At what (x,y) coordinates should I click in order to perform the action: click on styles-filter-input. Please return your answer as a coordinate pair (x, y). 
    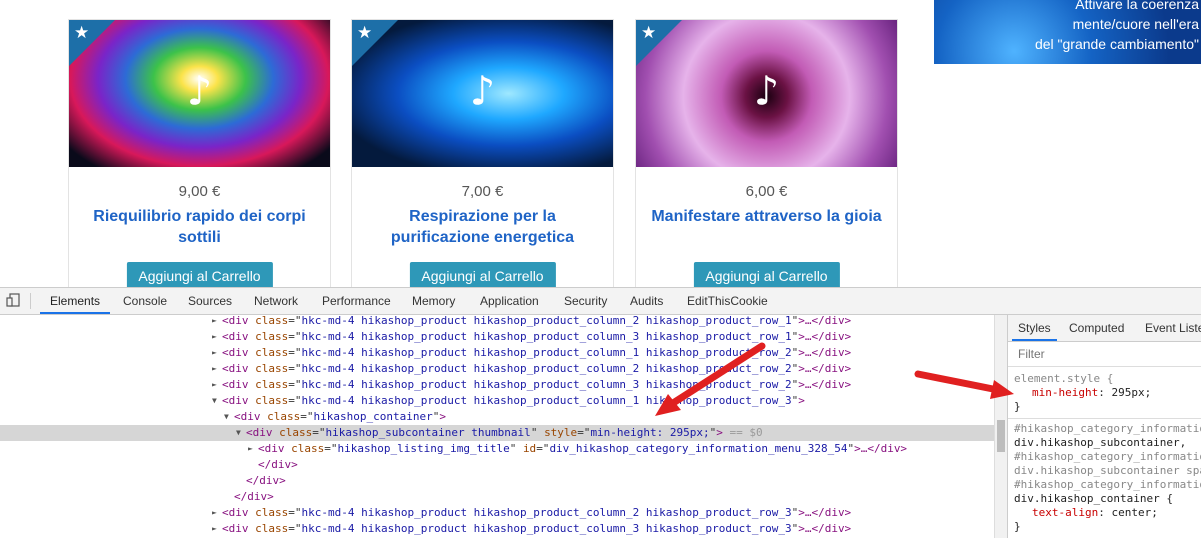
    Looking at the image, I should click on (1103, 354).